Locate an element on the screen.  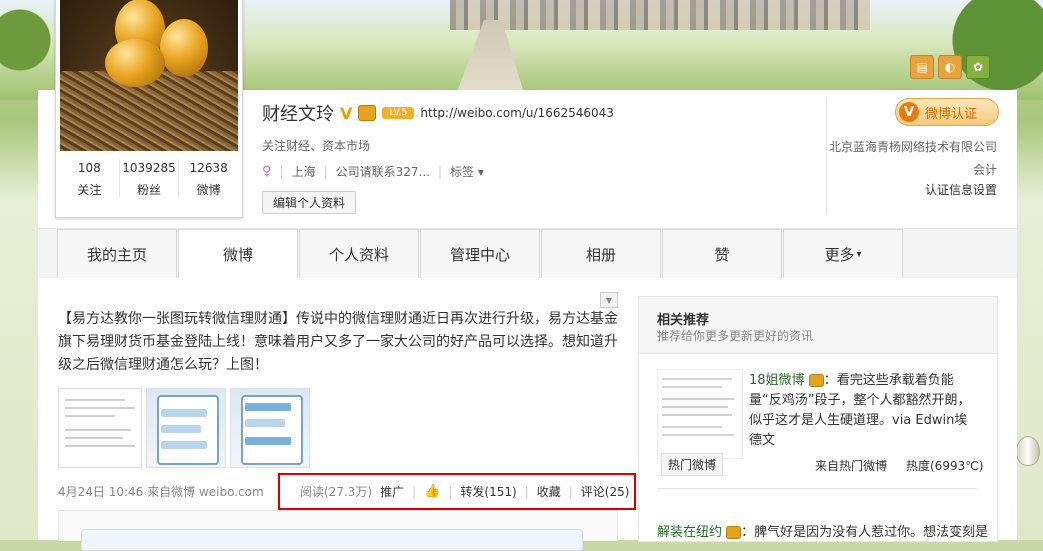
stat-label: 关注 is located at coordinates (89, 190).